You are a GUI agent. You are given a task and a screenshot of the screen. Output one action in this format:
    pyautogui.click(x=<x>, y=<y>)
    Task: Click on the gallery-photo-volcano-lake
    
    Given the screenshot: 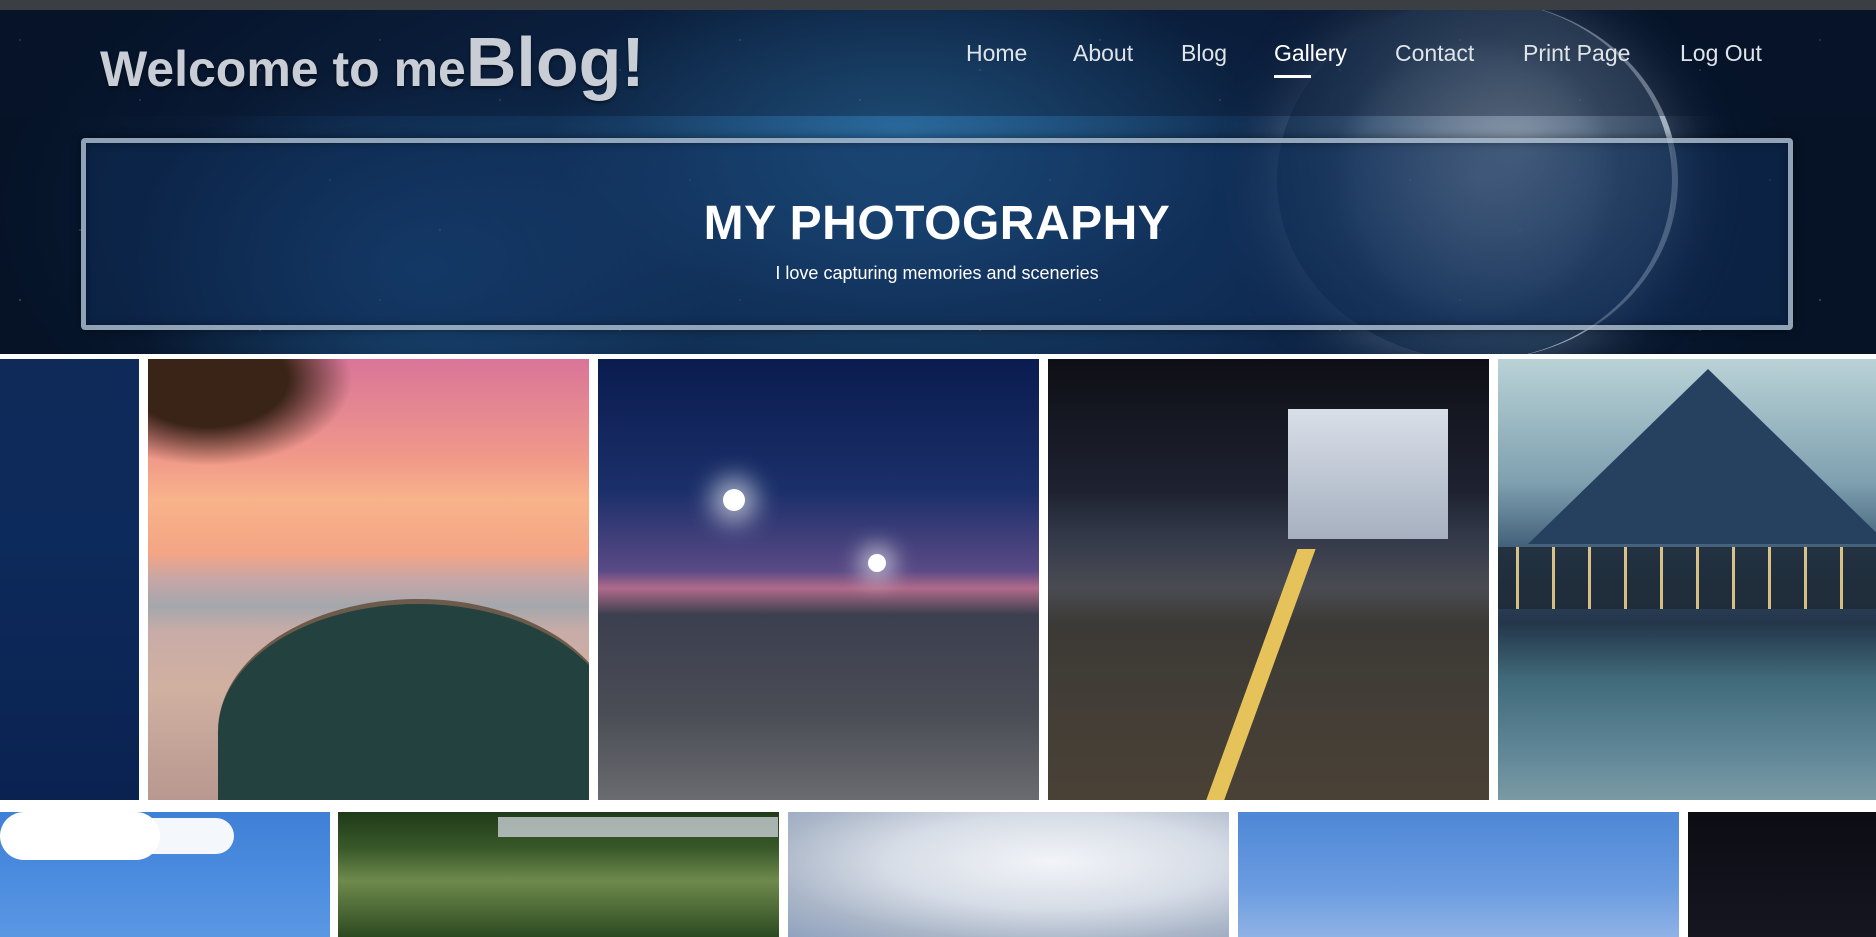 What is the action you would take?
    pyautogui.click(x=1687, y=579)
    